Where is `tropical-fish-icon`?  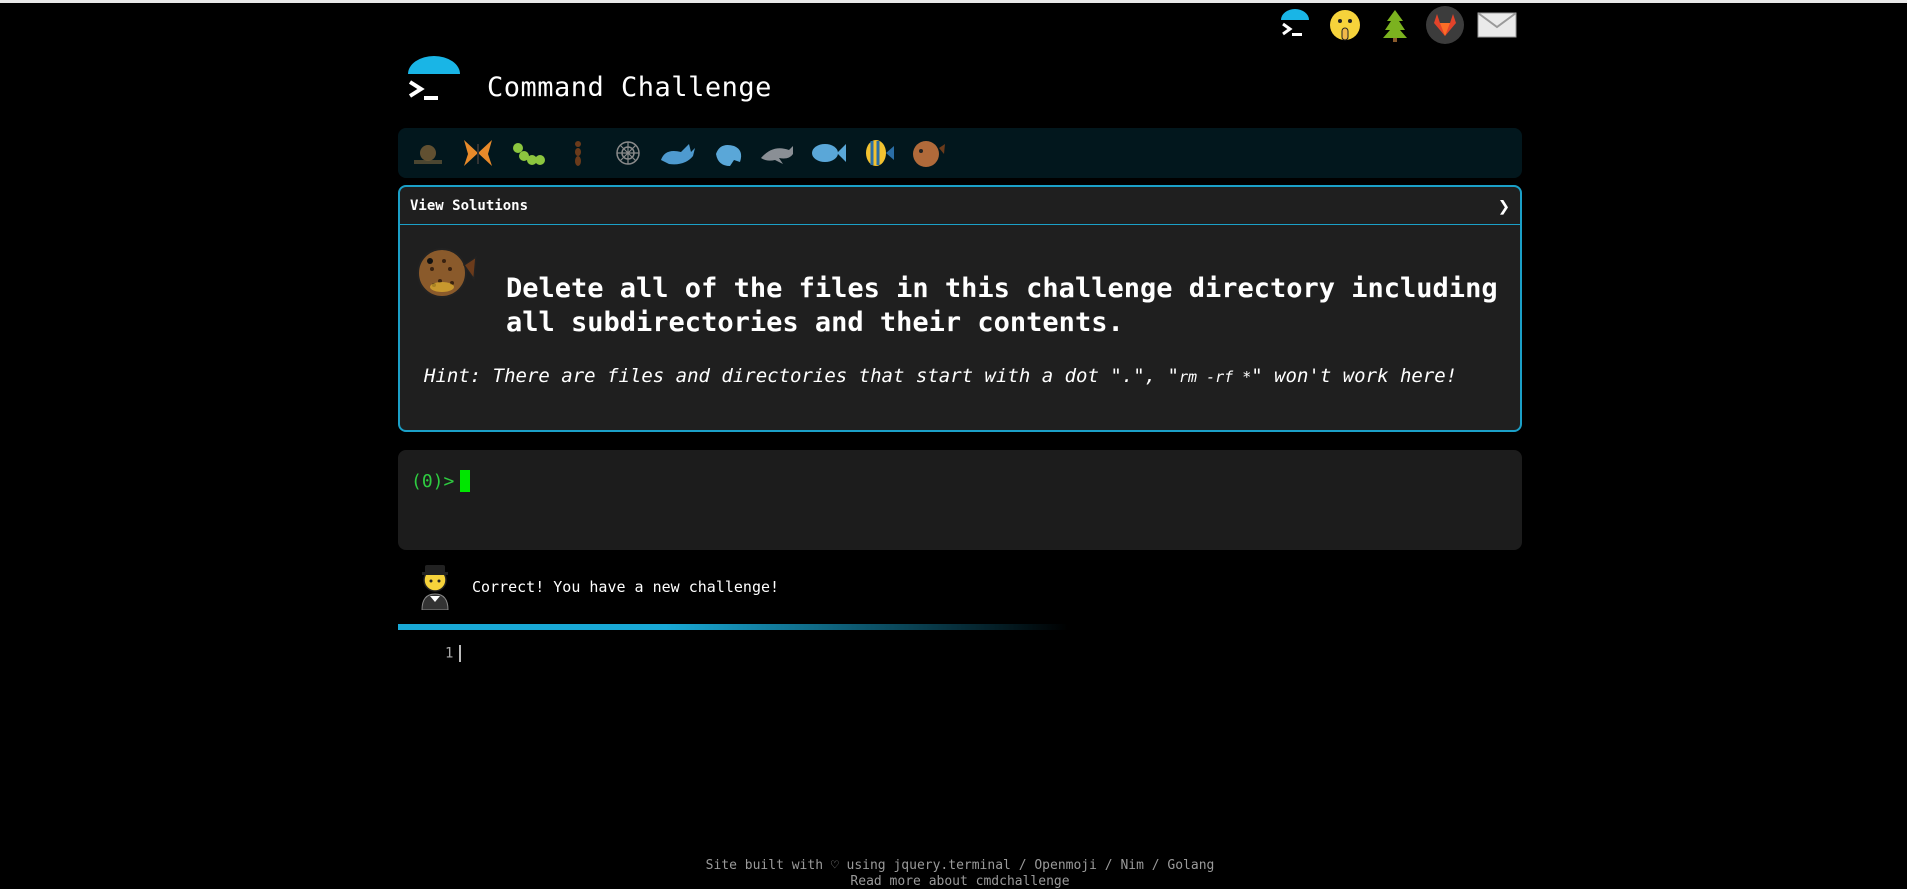 tropical-fish-icon is located at coordinates (878, 153).